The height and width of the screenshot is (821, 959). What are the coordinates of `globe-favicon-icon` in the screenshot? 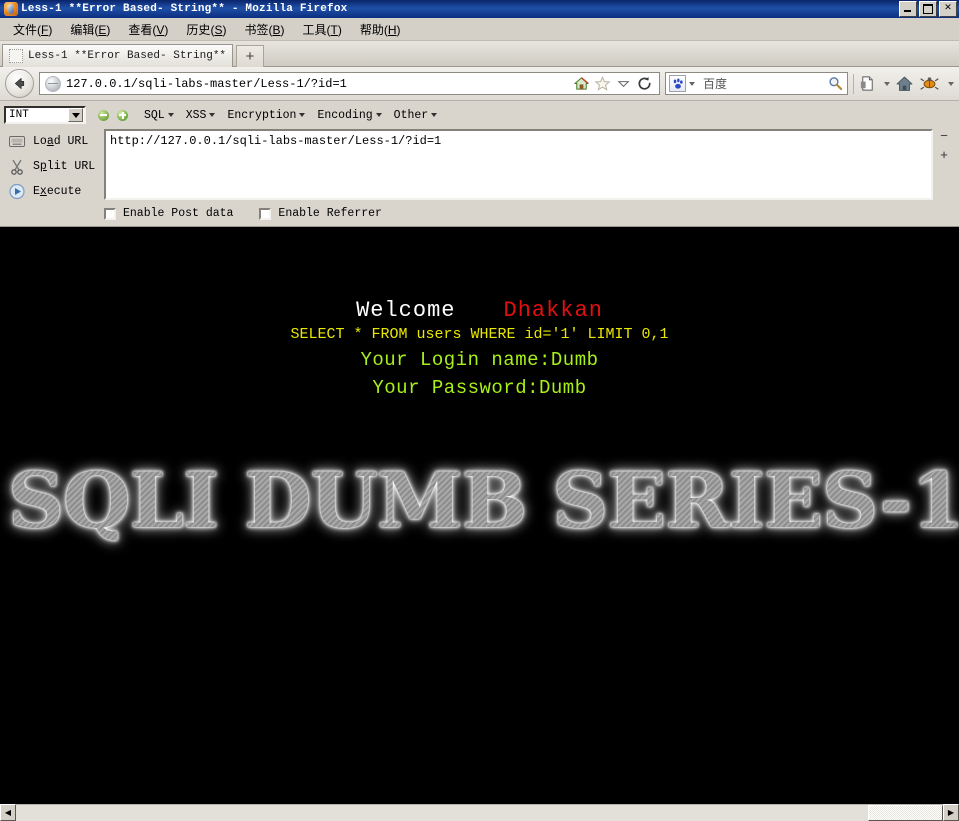 It's located at (53, 83).